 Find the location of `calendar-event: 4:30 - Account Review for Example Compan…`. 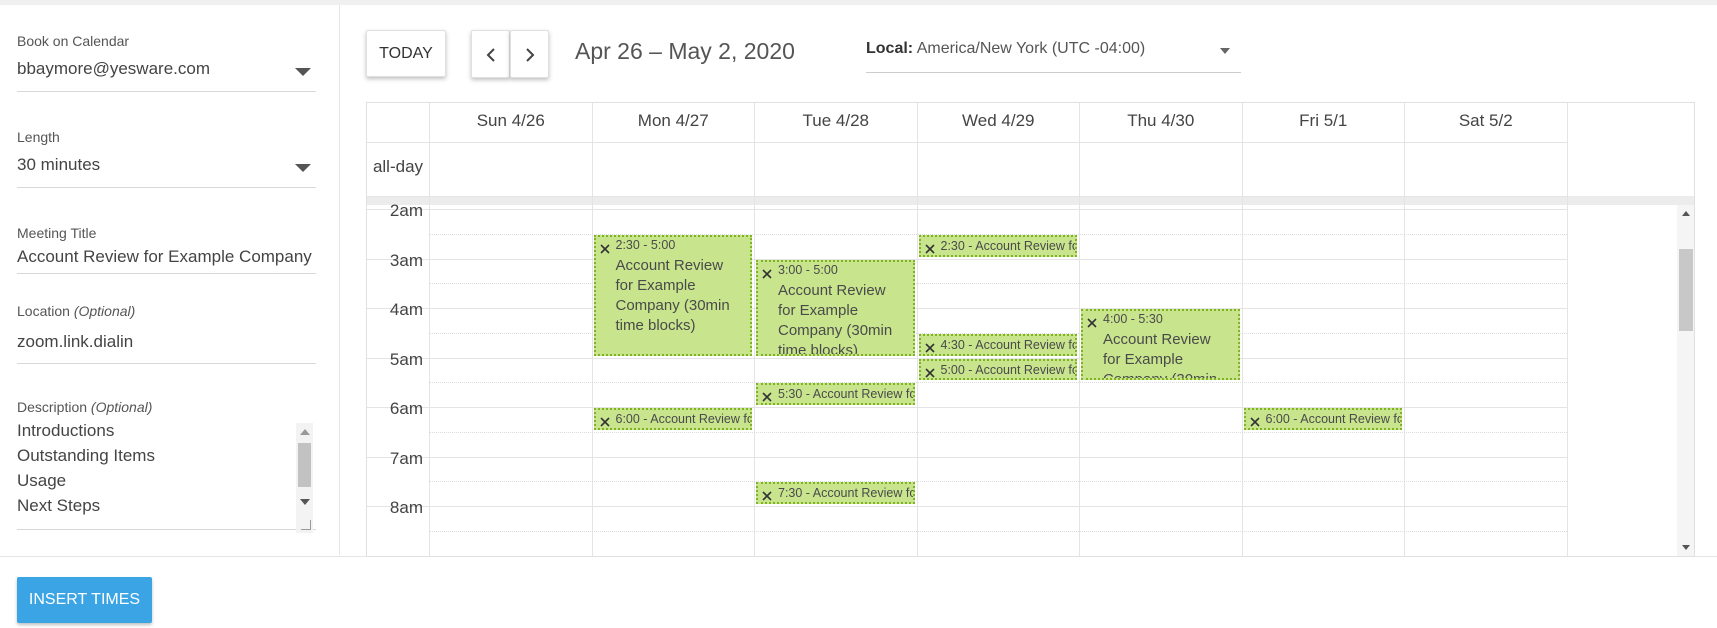

calendar-event: 4:30 - Account Review for Example Compan… is located at coordinates (997, 344).